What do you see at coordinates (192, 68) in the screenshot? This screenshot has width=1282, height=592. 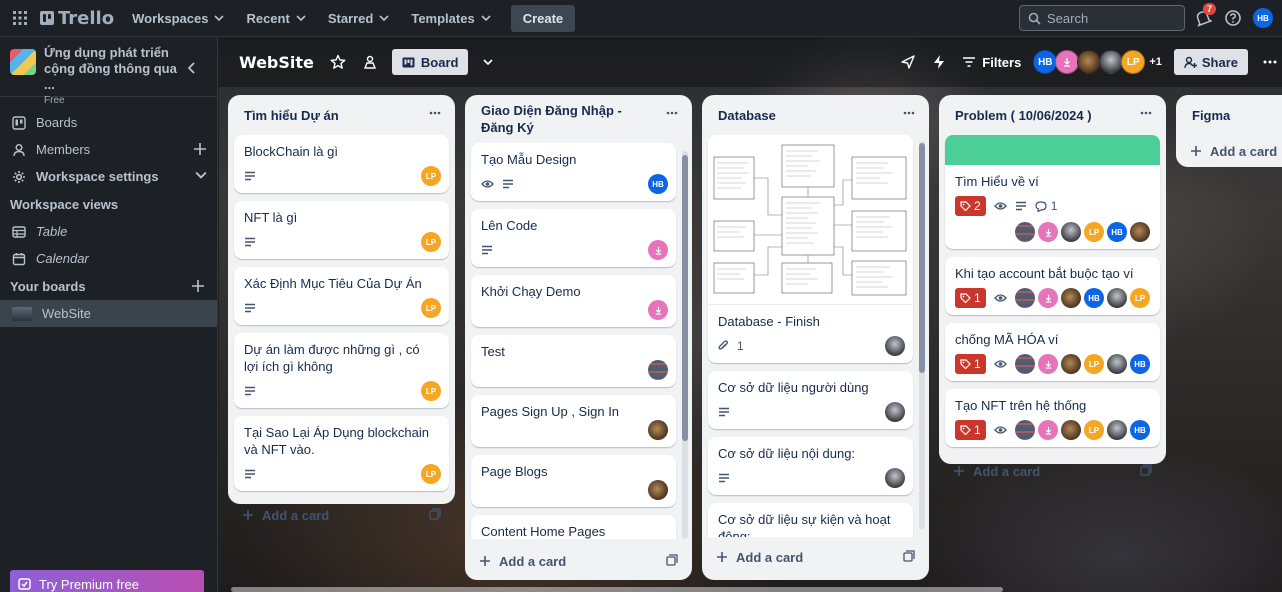 I see `collapse-sidebar-icon` at bounding box center [192, 68].